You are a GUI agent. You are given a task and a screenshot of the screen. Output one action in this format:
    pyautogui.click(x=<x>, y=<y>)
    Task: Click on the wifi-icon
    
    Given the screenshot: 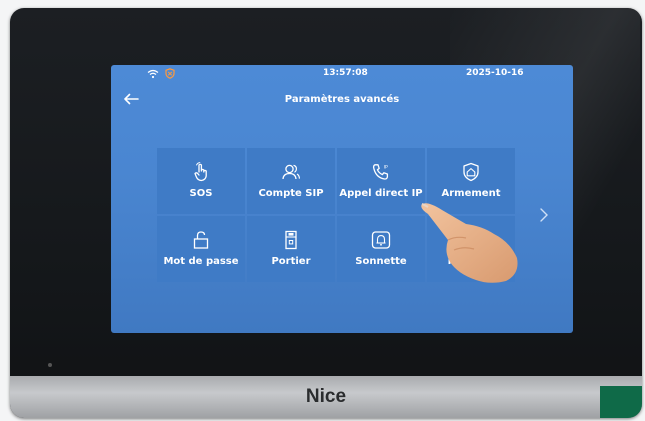 What is the action you would take?
    pyautogui.click(x=153, y=74)
    